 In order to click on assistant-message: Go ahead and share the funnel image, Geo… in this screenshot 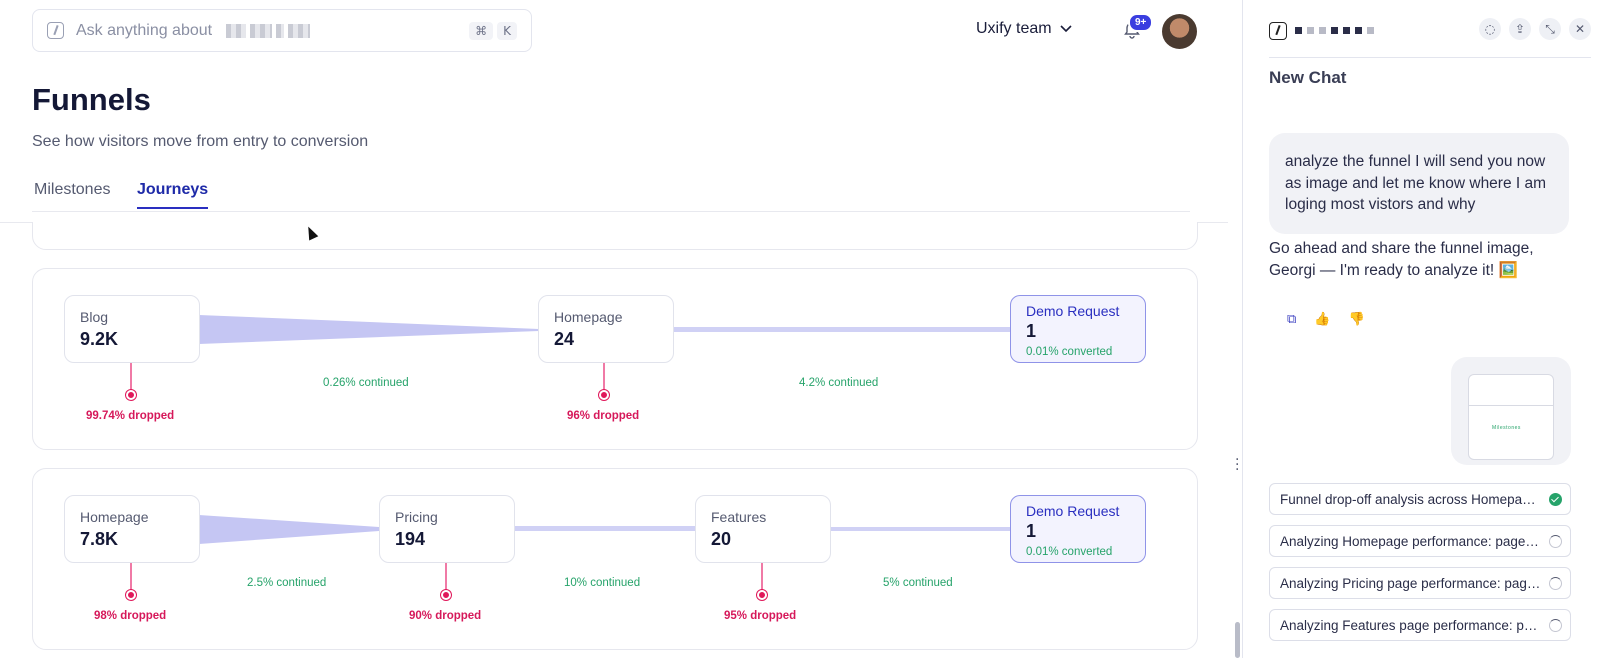, I will do `click(1401, 259)`.